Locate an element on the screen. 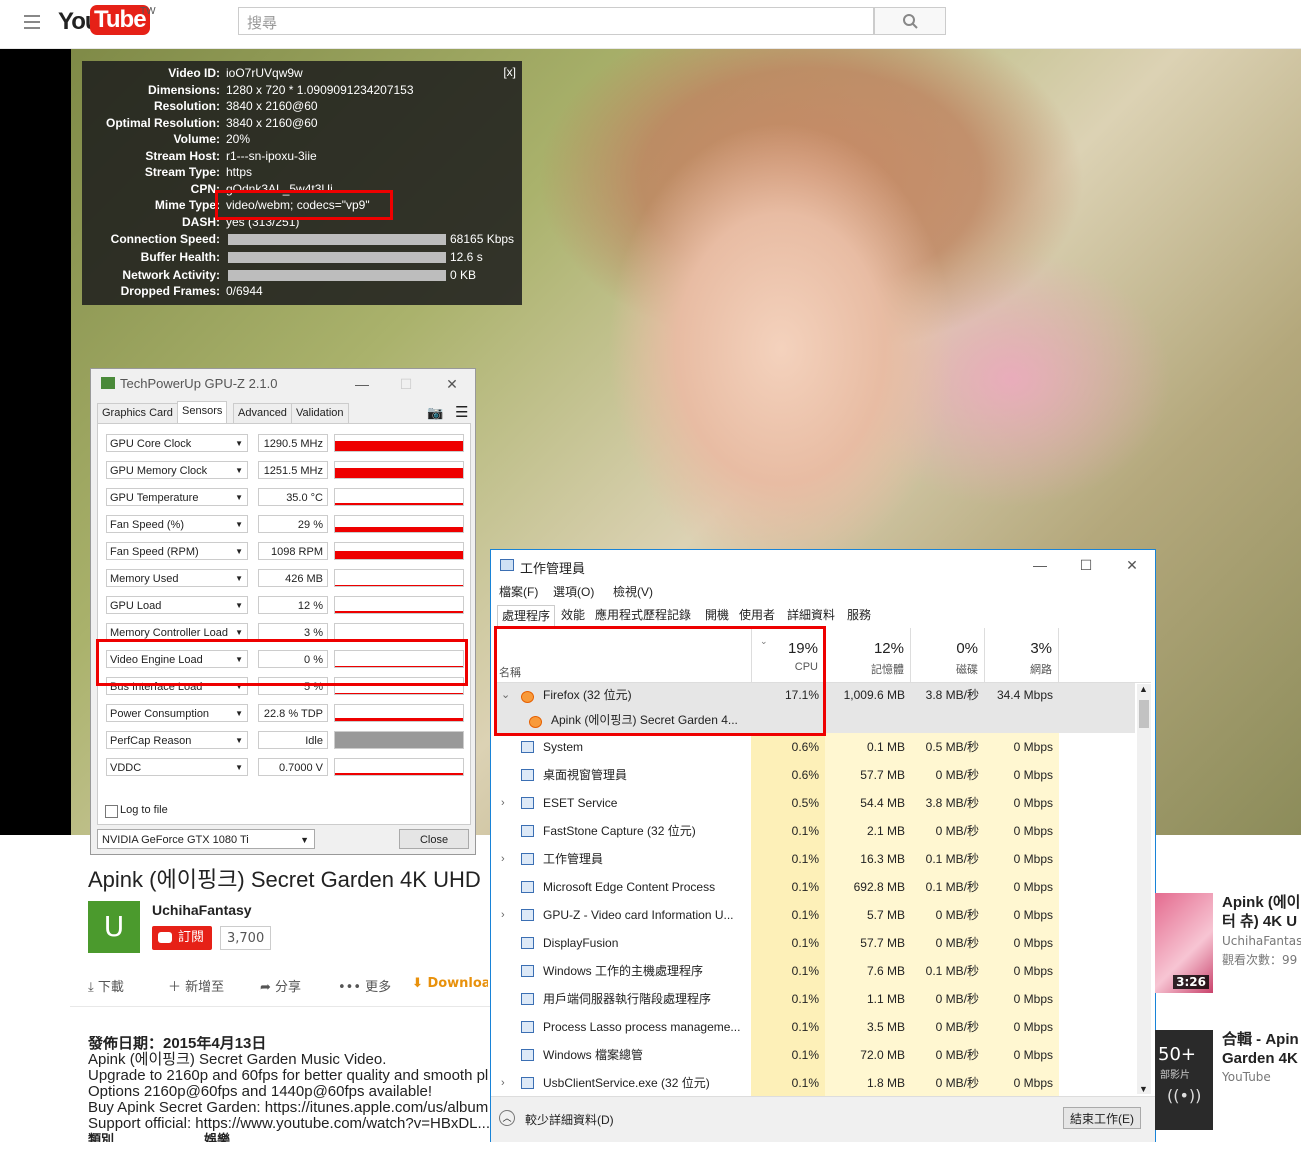 This screenshot has height=1151, width=1301. sensor-select: Power Consumption ▼ is located at coordinates (177, 713).